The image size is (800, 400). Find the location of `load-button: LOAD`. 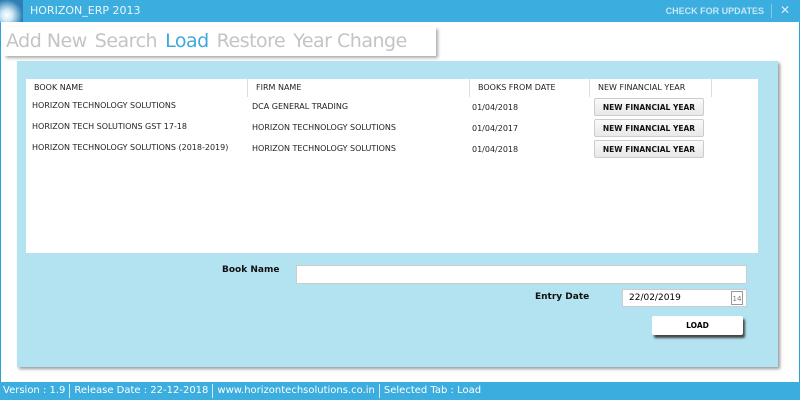

load-button: LOAD is located at coordinates (697, 325).